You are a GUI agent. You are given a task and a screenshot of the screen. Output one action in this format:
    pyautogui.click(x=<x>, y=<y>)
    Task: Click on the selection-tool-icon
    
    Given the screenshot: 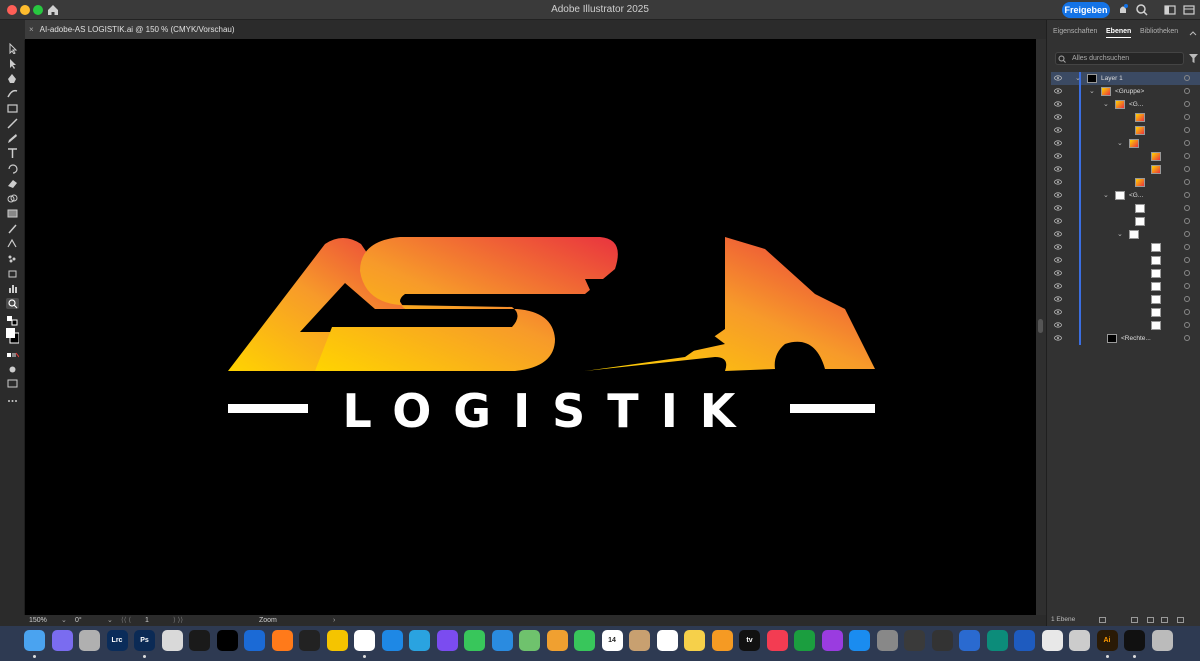 What is the action you would take?
    pyautogui.click(x=12, y=48)
    